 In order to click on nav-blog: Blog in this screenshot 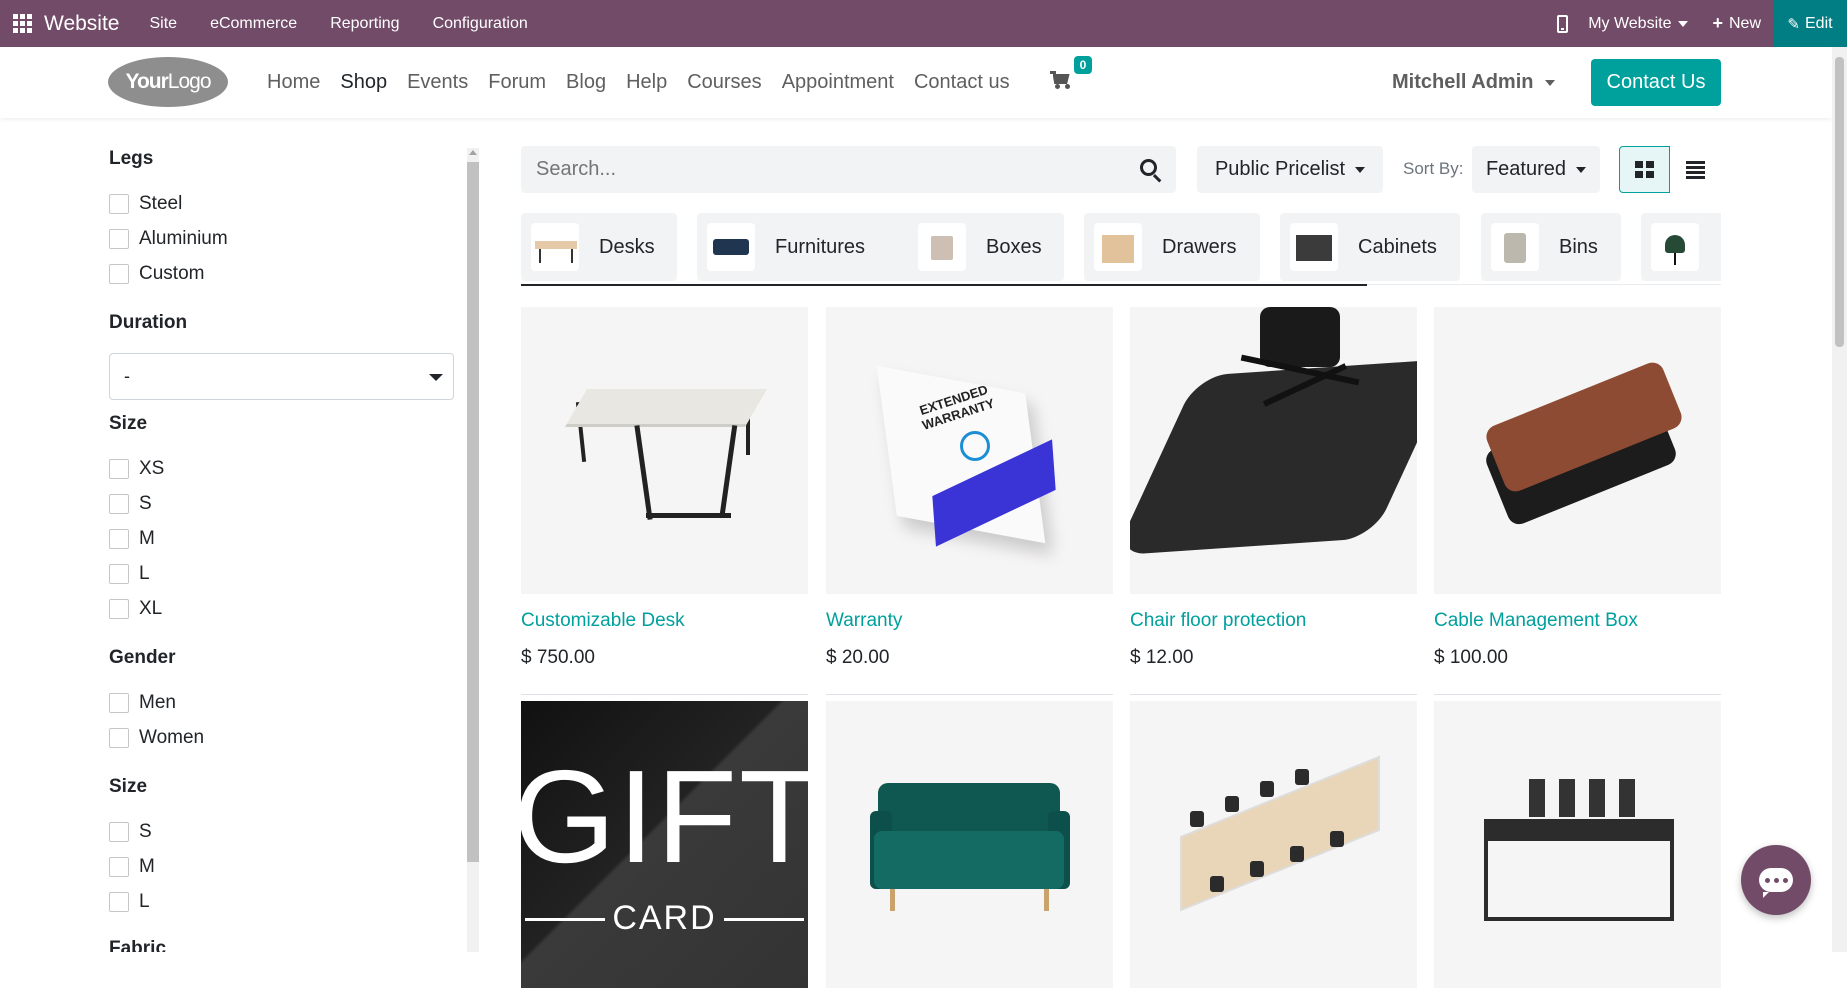, I will do `click(586, 82)`.